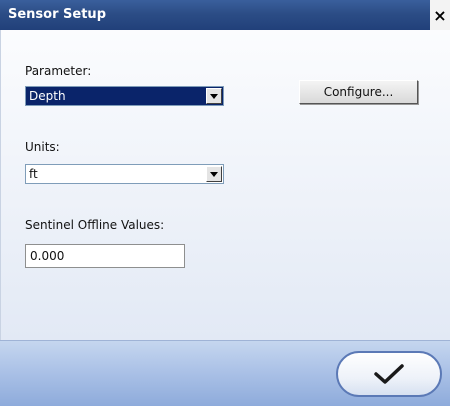 The image size is (450, 406). Describe the element at coordinates (58, 71) in the screenshot. I see `parameter-label: Parameter:` at that location.